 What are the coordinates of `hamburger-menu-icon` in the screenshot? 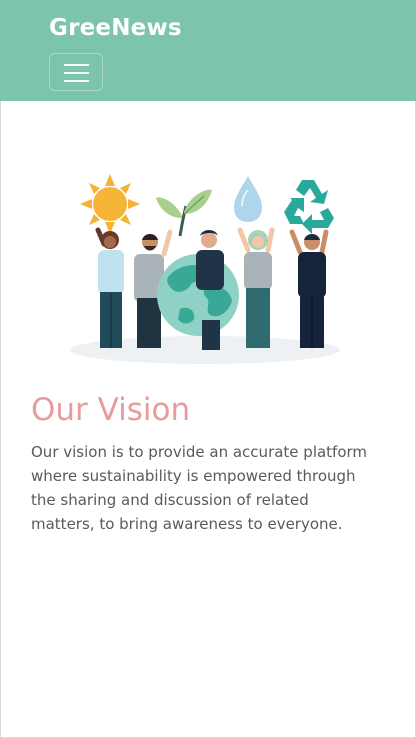 It's located at (76, 65).